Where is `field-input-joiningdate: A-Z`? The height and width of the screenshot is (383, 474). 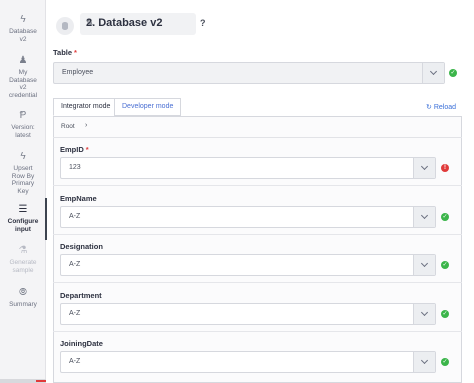
field-input-joiningdate: A-Z is located at coordinates (248, 362).